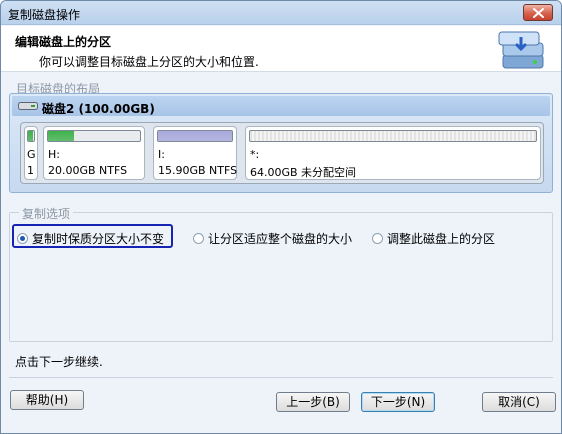  Describe the element at coordinates (98, 109) in the screenshot. I see `disk-name: 磁盘2 (100.00GB)` at that location.